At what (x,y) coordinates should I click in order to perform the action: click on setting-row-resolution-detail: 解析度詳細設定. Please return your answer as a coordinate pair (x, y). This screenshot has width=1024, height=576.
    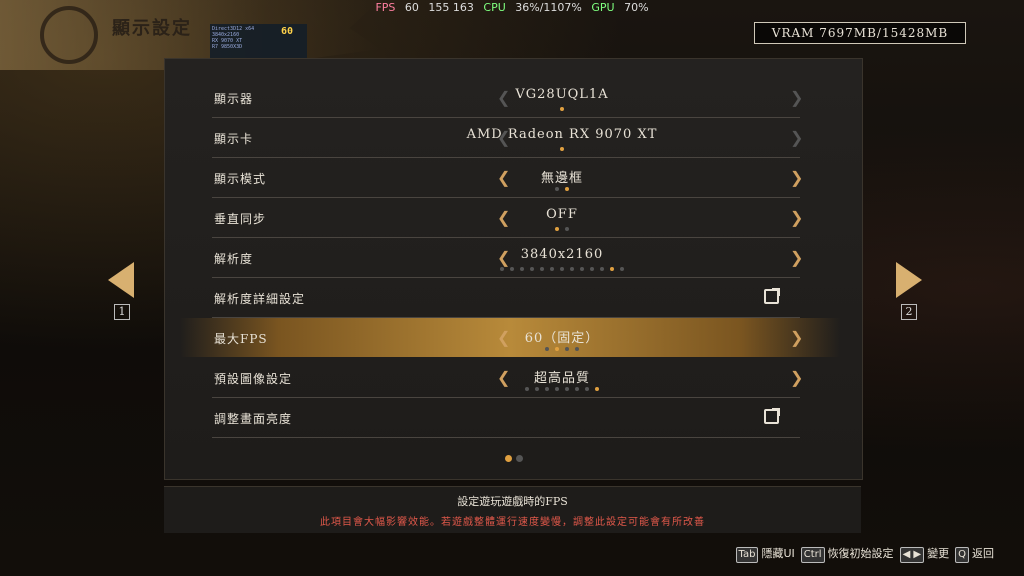
    Looking at the image, I should click on (506, 298).